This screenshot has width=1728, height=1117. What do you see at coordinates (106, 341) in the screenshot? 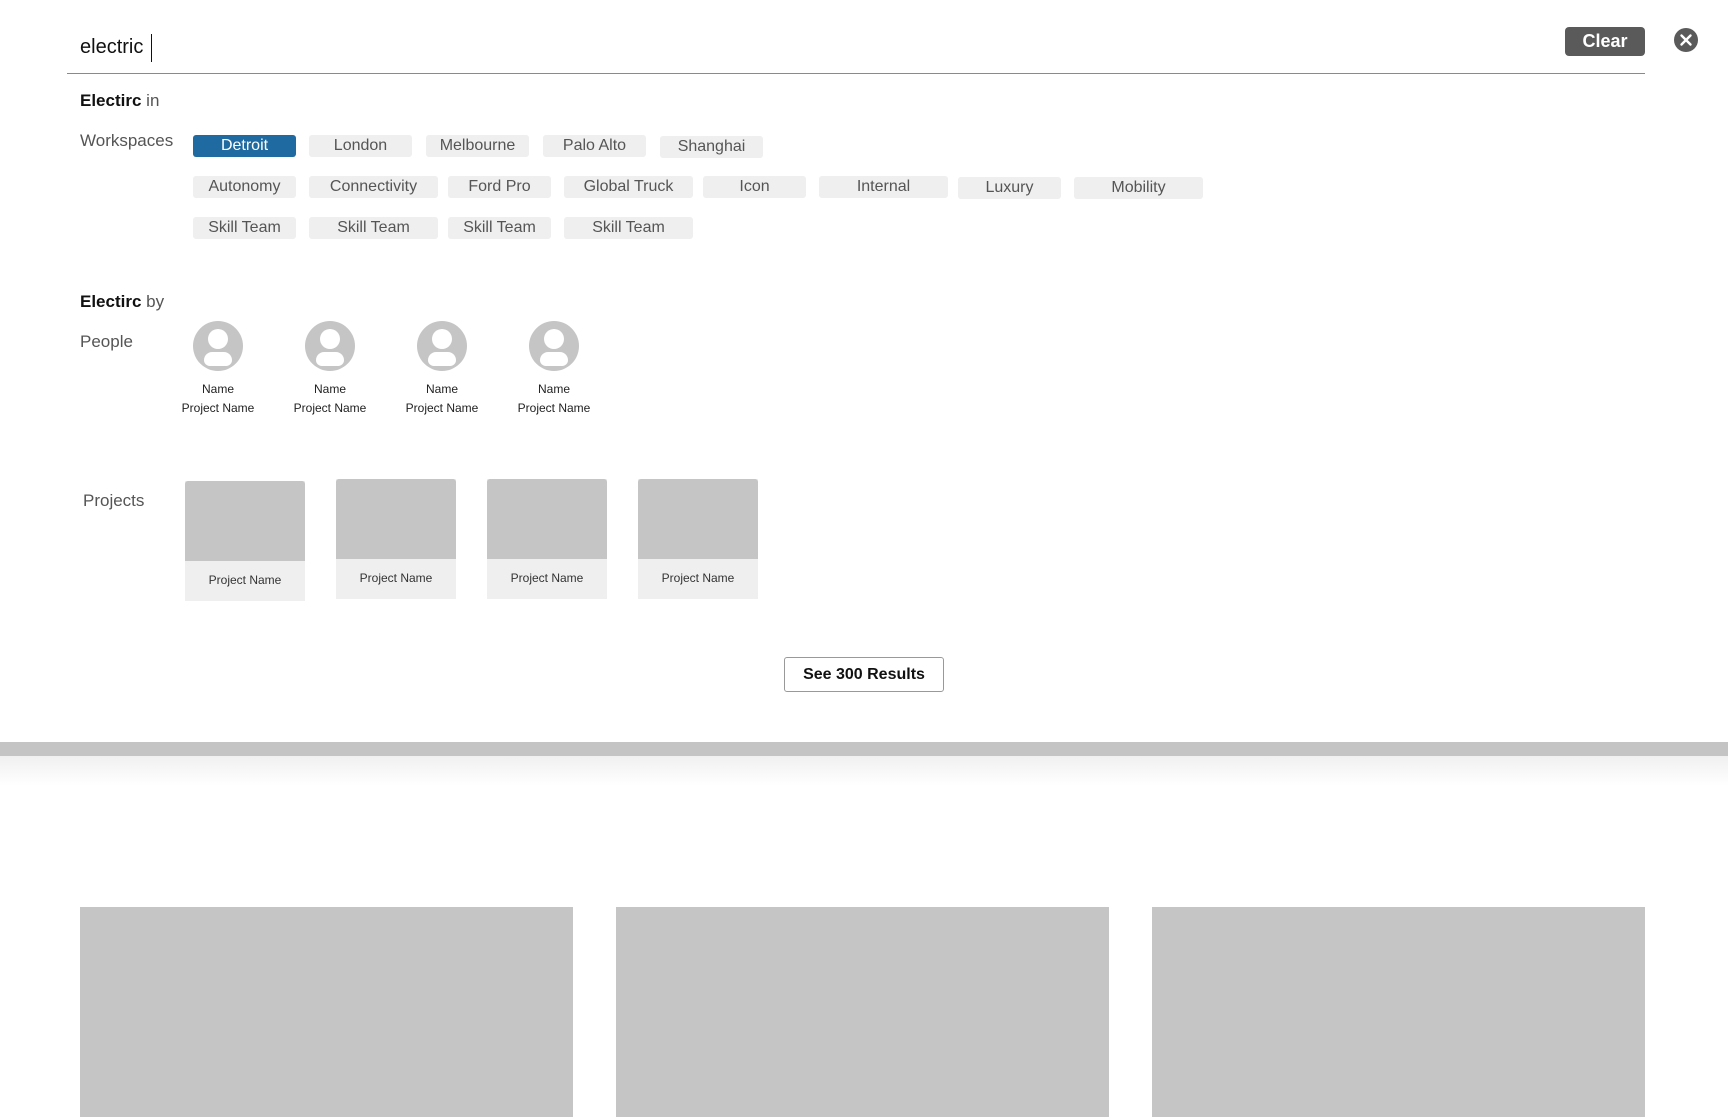
I see `people-label: People` at bounding box center [106, 341].